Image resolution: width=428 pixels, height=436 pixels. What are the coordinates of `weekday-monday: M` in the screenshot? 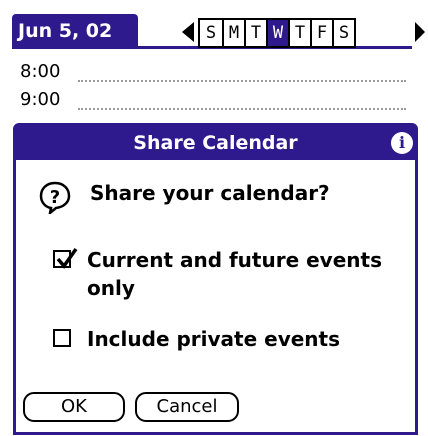 It's located at (233, 33).